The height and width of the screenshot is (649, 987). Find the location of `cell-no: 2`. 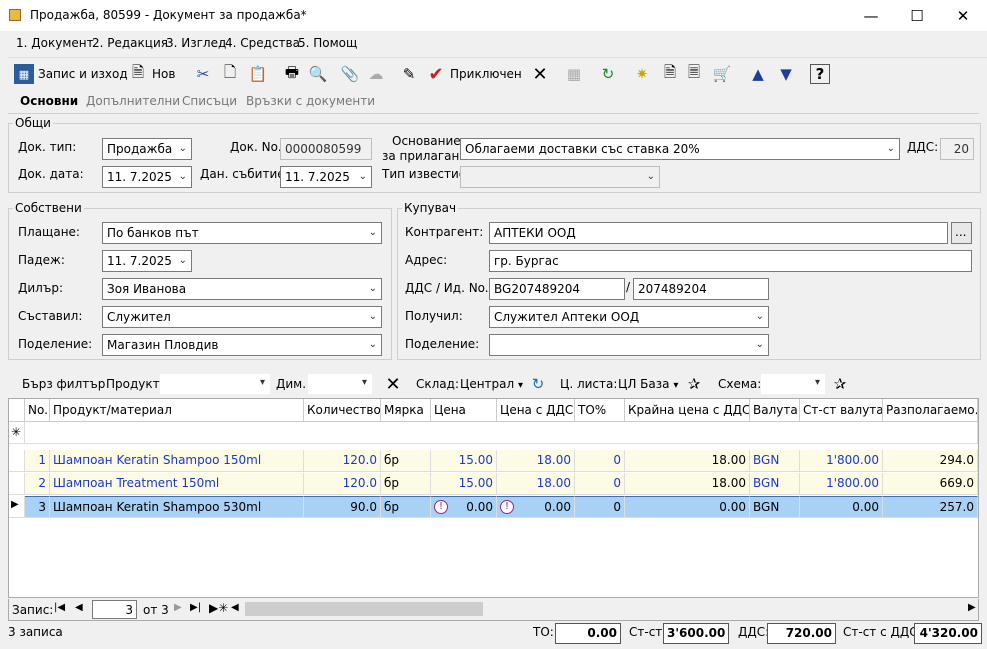

cell-no: 2 is located at coordinates (37, 484).